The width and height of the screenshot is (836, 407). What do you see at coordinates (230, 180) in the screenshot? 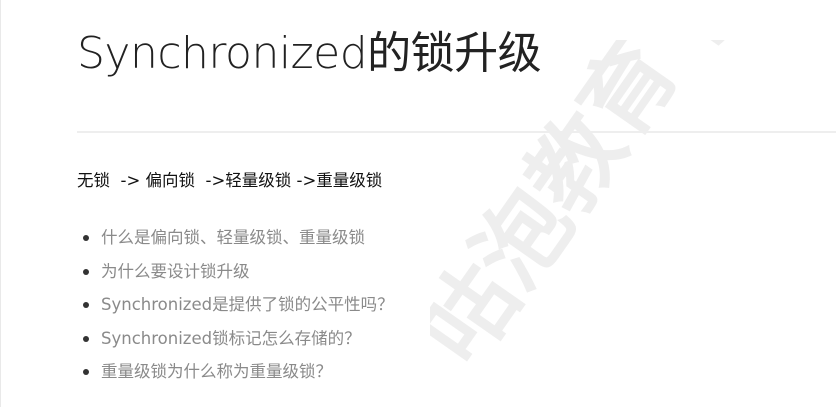
I see `lock-upgrade-flow: 无锁 -> 偏向锁 ->轻量级锁 ->重量级锁` at bounding box center [230, 180].